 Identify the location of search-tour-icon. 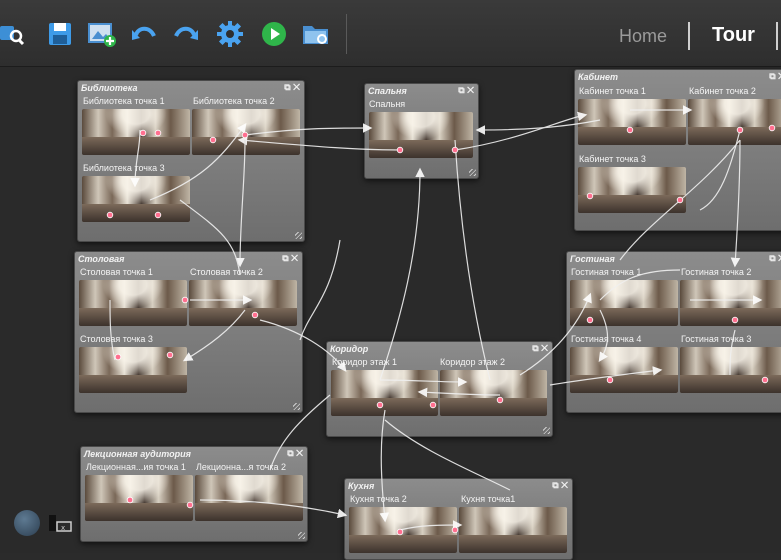
(14, 34).